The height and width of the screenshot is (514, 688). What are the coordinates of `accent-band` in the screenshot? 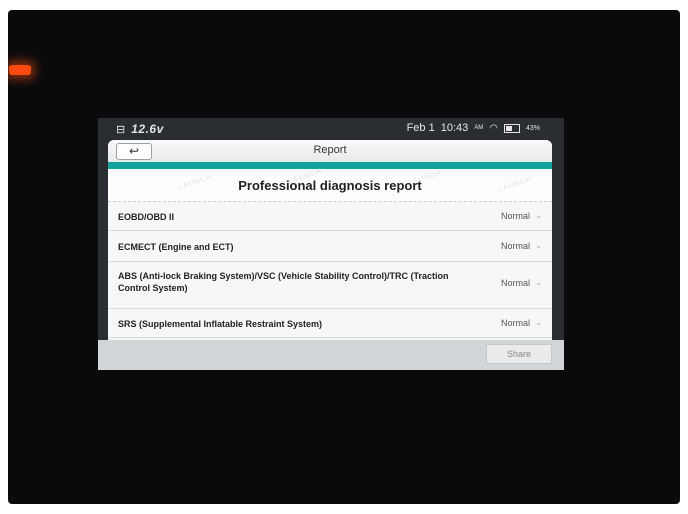 It's located at (330, 165).